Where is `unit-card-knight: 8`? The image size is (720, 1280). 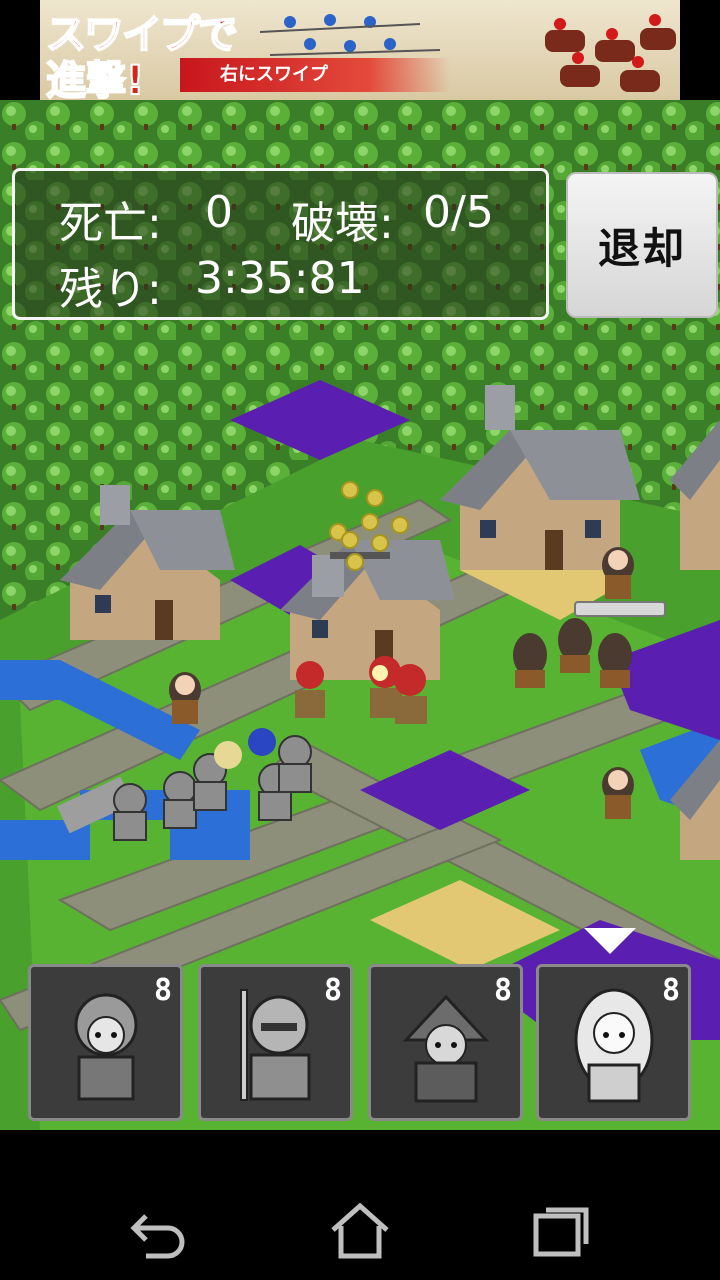 unit-card-knight: 8 is located at coordinates (275, 1042).